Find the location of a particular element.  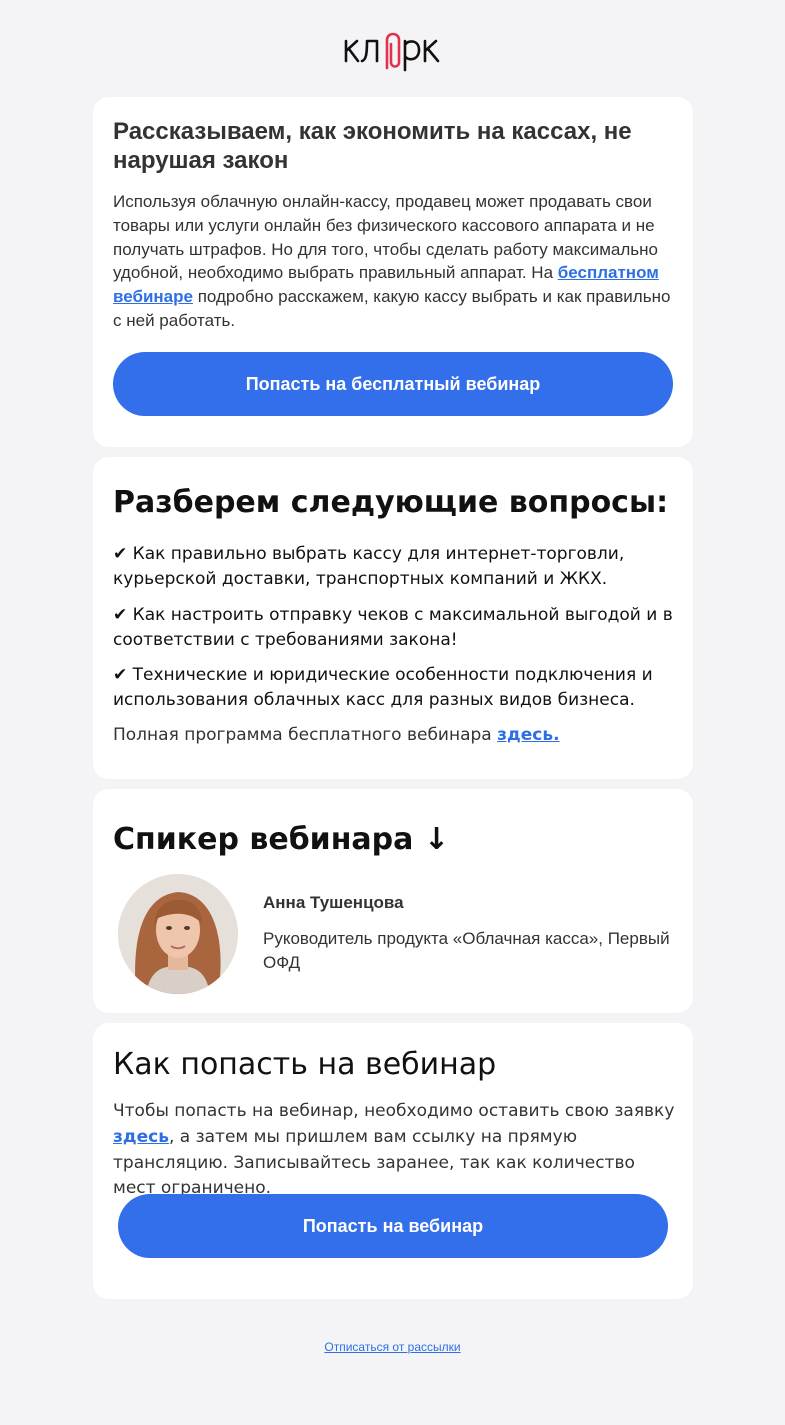

klerk-logo is located at coordinates (392, 51).